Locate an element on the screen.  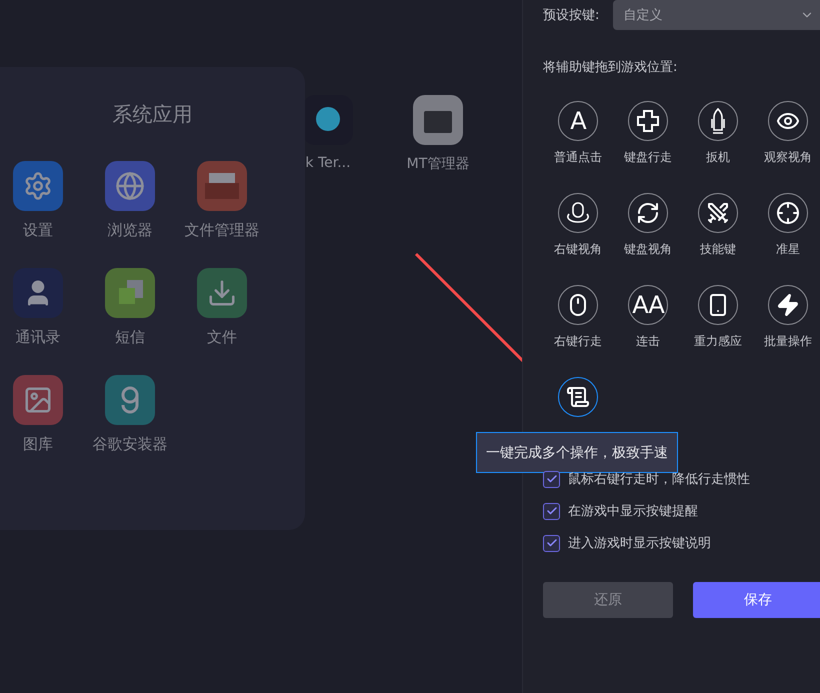
image-icon is located at coordinates (38, 400).